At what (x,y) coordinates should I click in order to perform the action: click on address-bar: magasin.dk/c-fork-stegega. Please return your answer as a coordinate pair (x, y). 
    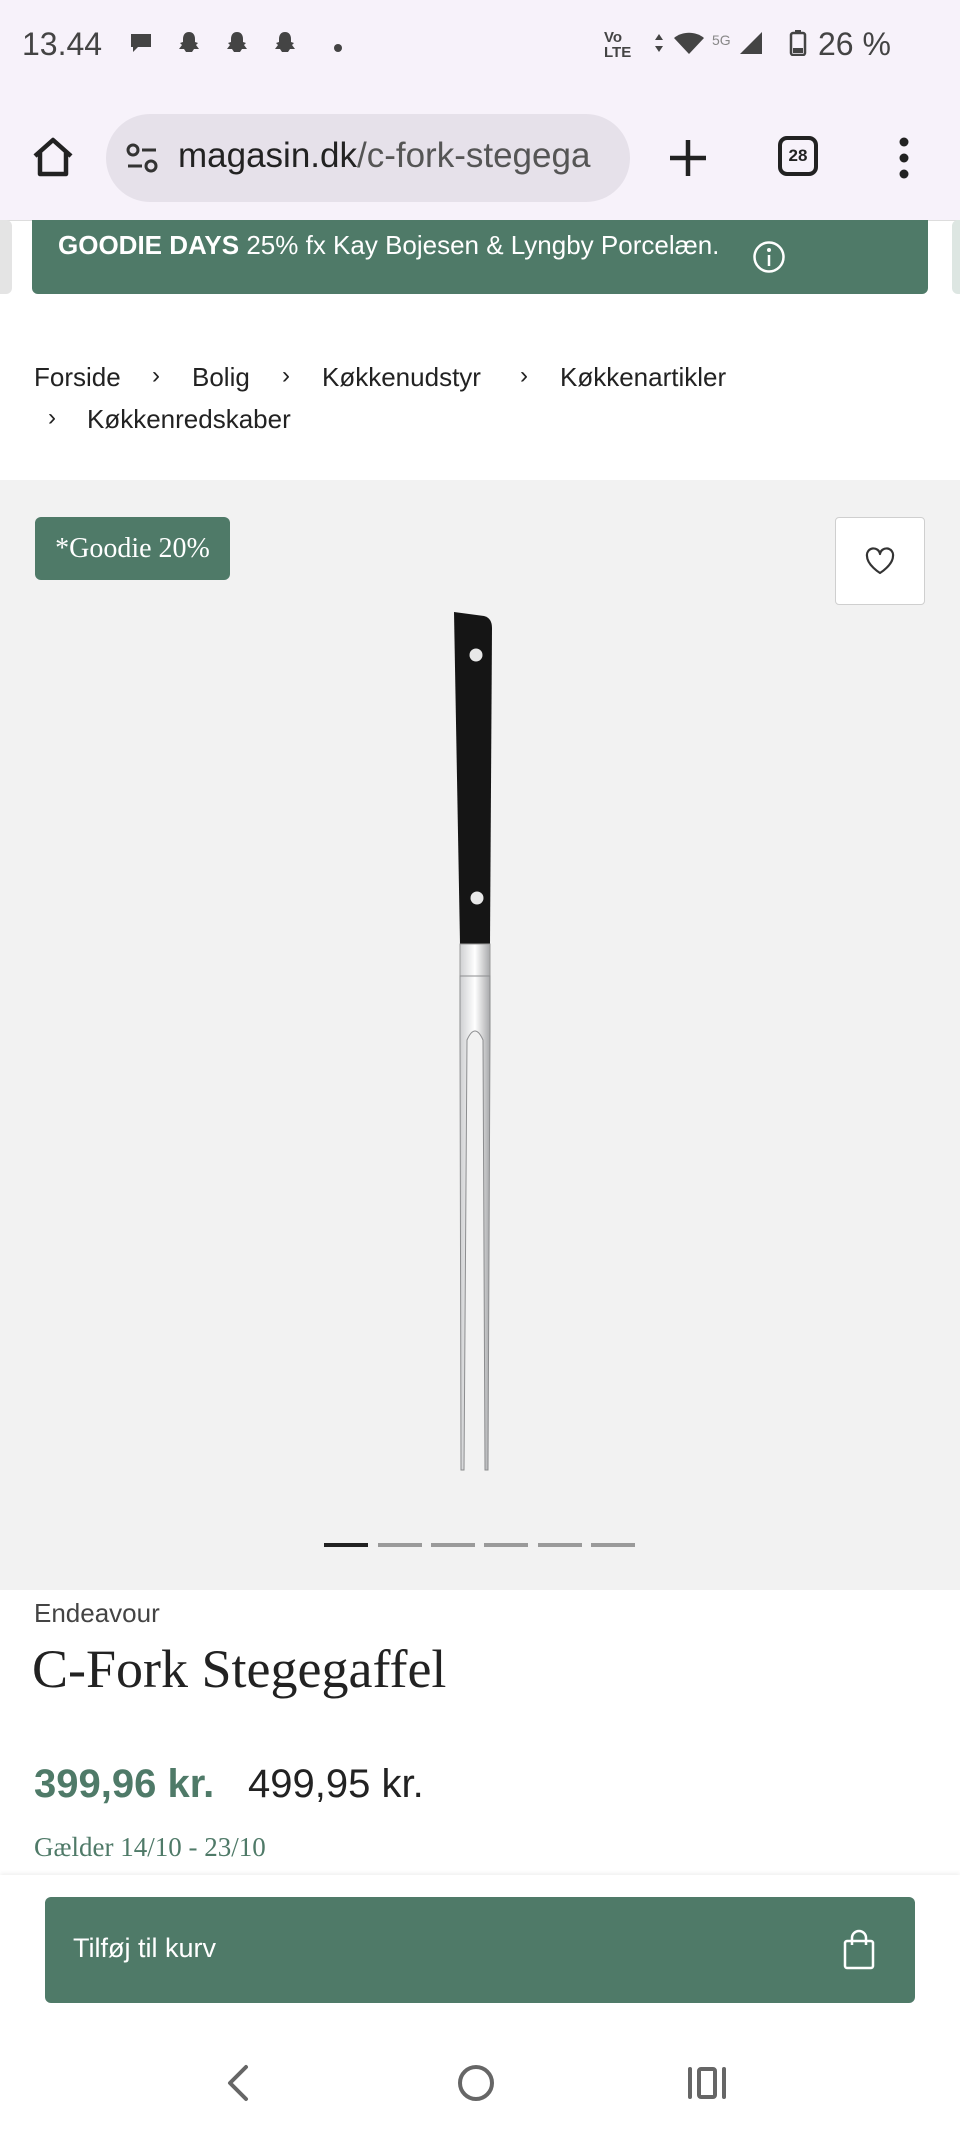
    Looking at the image, I should click on (368, 158).